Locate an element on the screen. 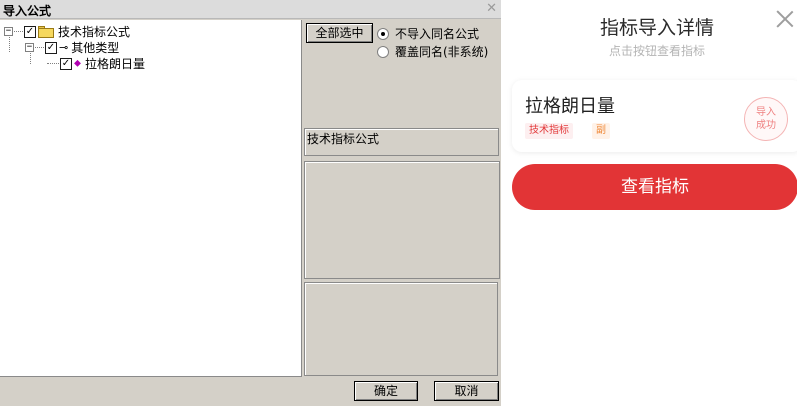 This screenshot has width=797, height=420. import-success-stamp: 导入 成功 is located at coordinates (766, 119).